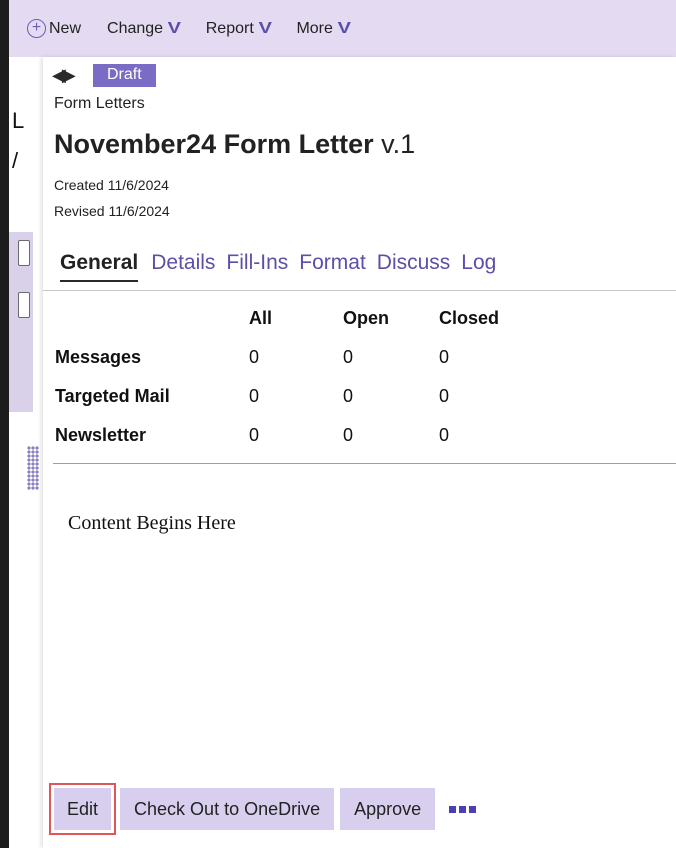 Image resolution: width=676 pixels, height=848 pixels. Describe the element at coordinates (364, 463) in the screenshot. I see `content-divider` at that location.